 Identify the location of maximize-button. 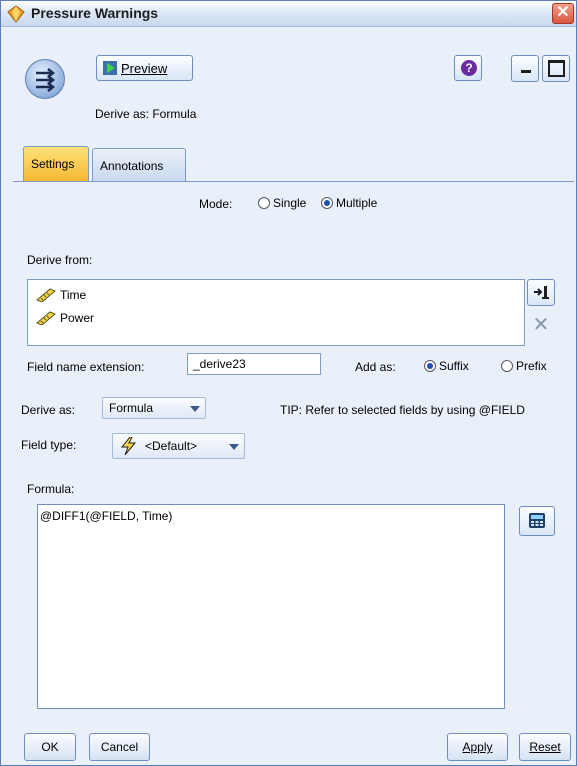
(556, 68).